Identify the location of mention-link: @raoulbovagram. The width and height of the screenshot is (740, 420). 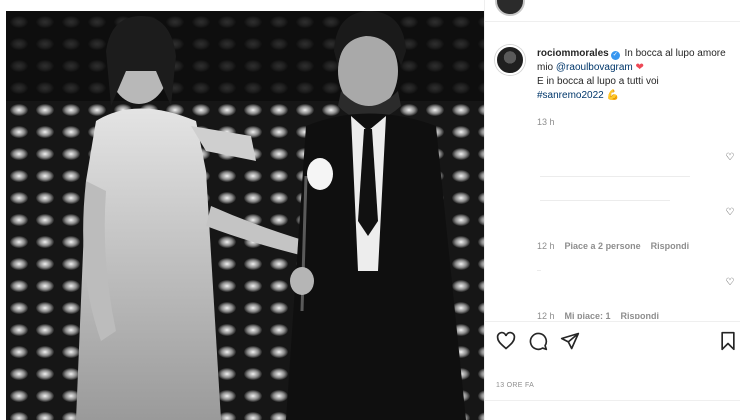
(594, 67).